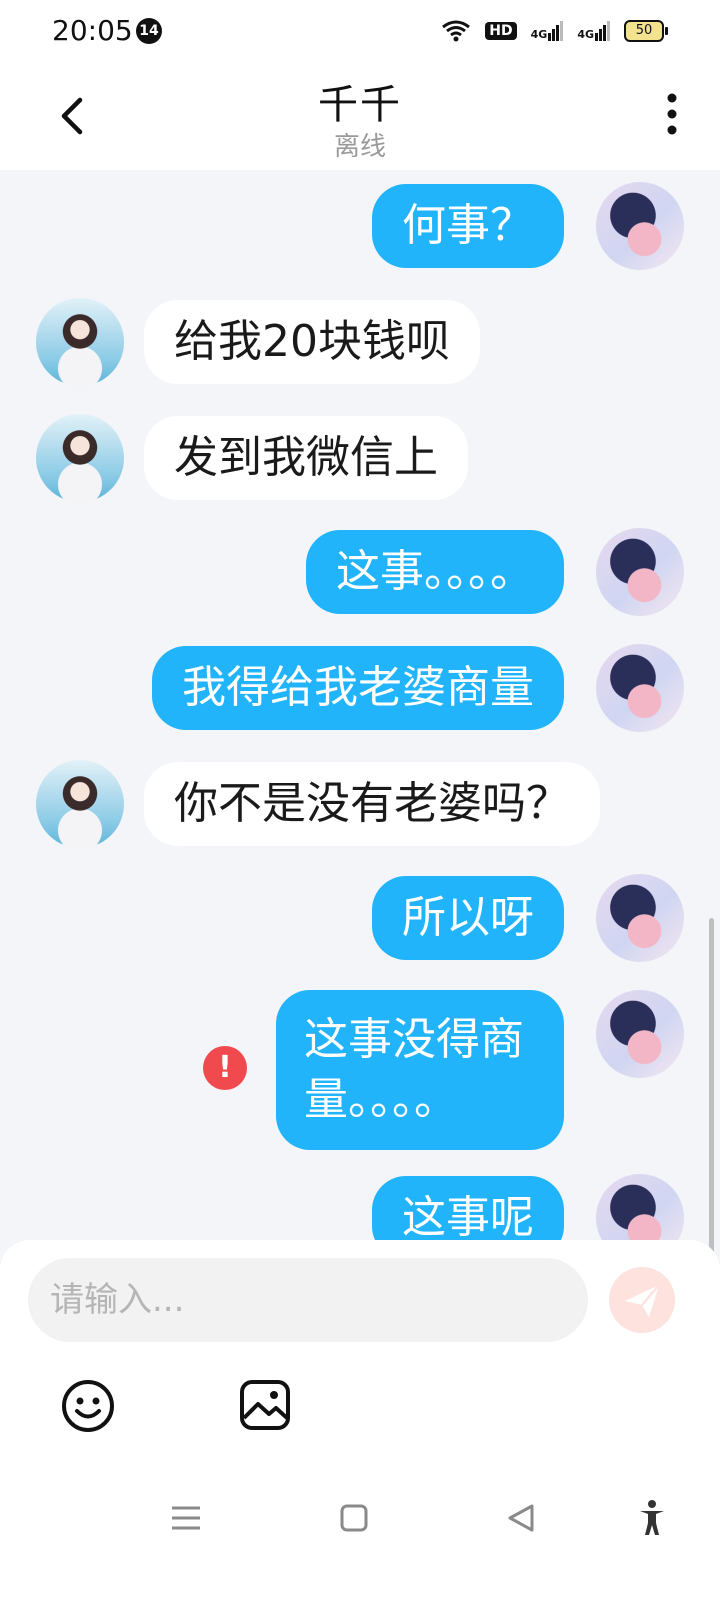 This screenshot has width=720, height=1600. I want to click on message-bubble-received: 你不是没有老婆吗？, so click(372, 804).